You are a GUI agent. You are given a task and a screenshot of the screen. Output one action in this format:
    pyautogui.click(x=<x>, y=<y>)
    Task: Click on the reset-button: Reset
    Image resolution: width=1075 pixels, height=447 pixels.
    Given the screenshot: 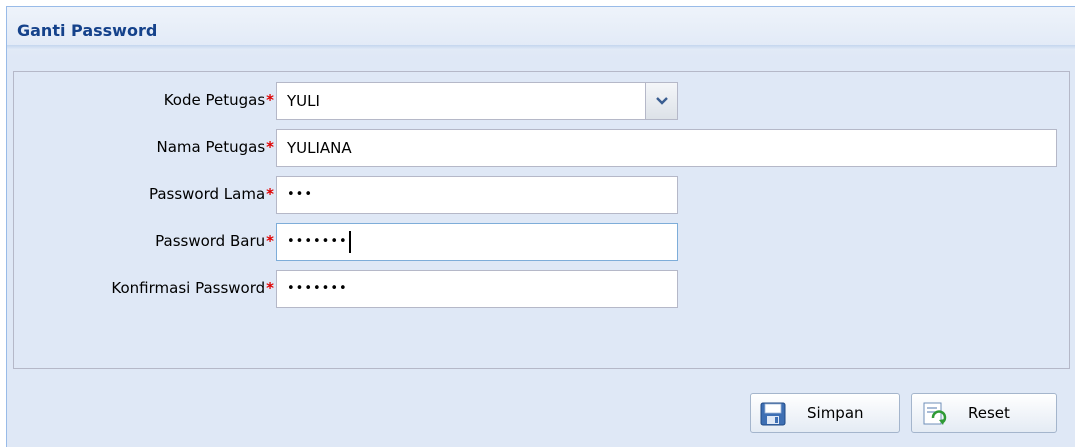 What is the action you would take?
    pyautogui.click(x=984, y=413)
    